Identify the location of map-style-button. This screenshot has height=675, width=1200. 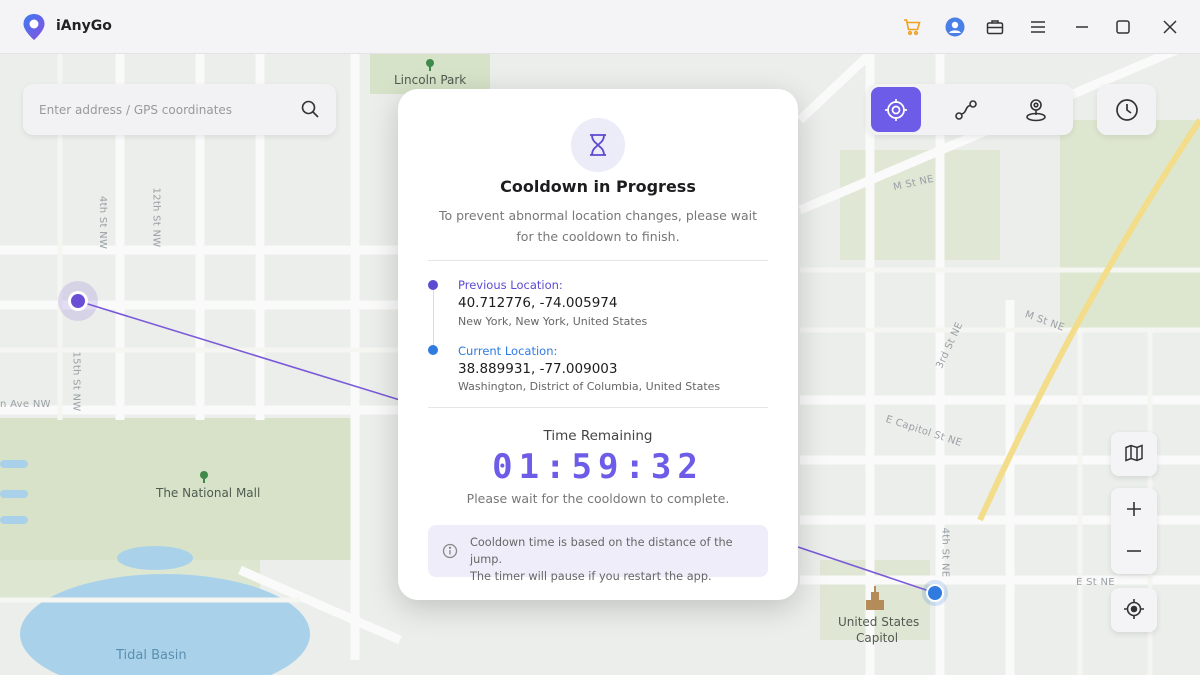
(1134, 453).